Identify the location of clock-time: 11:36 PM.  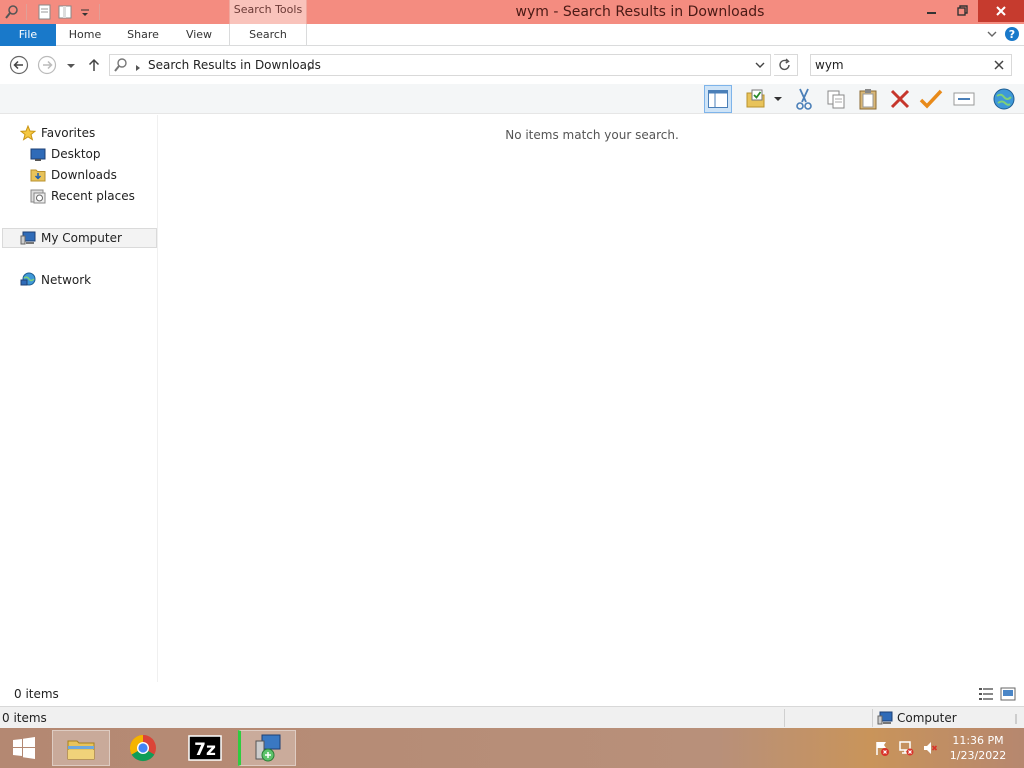
(978, 740).